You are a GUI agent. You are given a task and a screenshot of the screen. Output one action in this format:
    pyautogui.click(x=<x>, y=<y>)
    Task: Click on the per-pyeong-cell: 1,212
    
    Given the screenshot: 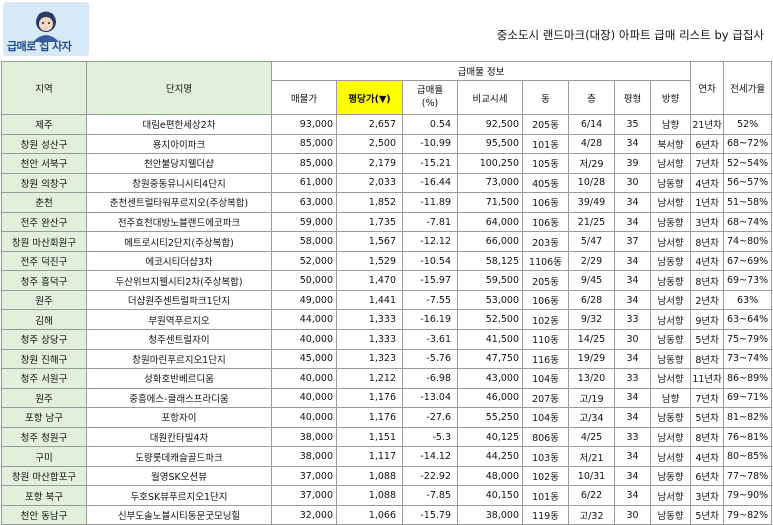 What is the action you would take?
    pyautogui.click(x=369, y=378)
    